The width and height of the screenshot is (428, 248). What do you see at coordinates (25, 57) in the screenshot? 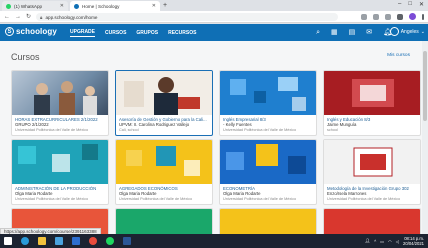
I see `page-title: Cursos` at bounding box center [25, 57].